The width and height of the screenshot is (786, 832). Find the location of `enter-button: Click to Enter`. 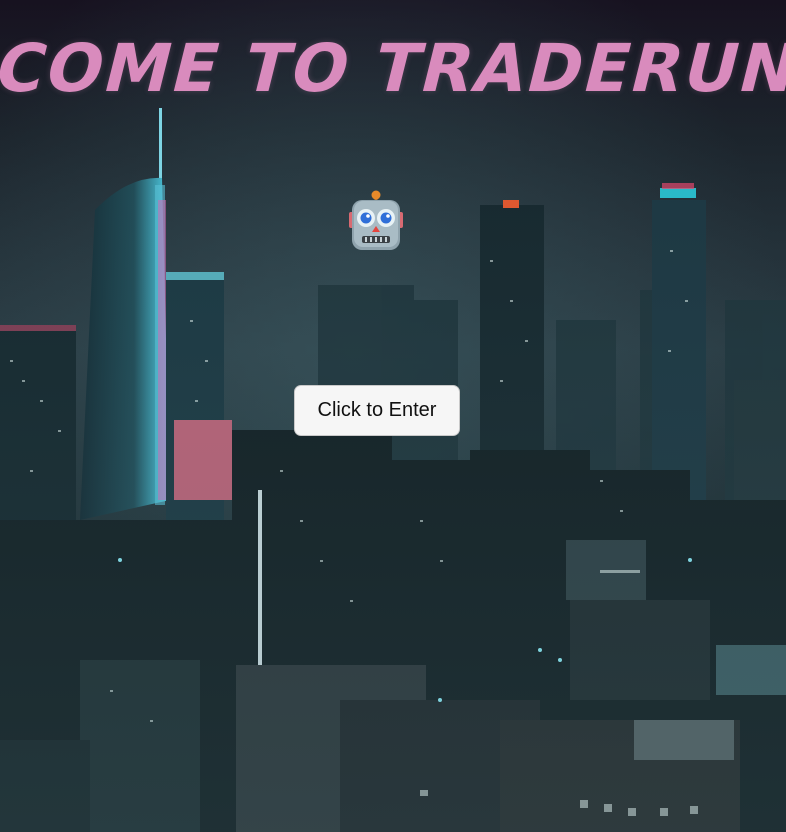

enter-button: Click to Enter is located at coordinates (377, 410).